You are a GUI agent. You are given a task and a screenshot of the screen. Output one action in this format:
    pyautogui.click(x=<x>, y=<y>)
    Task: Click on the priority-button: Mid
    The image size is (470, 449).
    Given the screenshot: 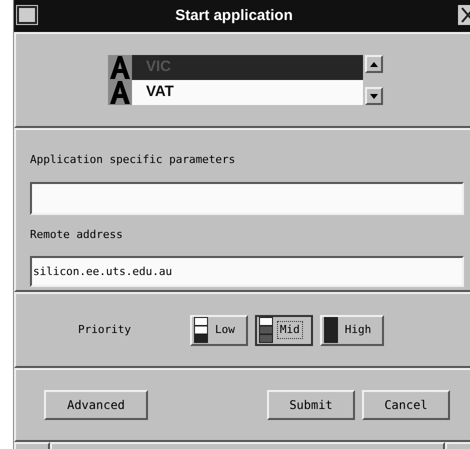 What is the action you would take?
    pyautogui.click(x=283, y=330)
    